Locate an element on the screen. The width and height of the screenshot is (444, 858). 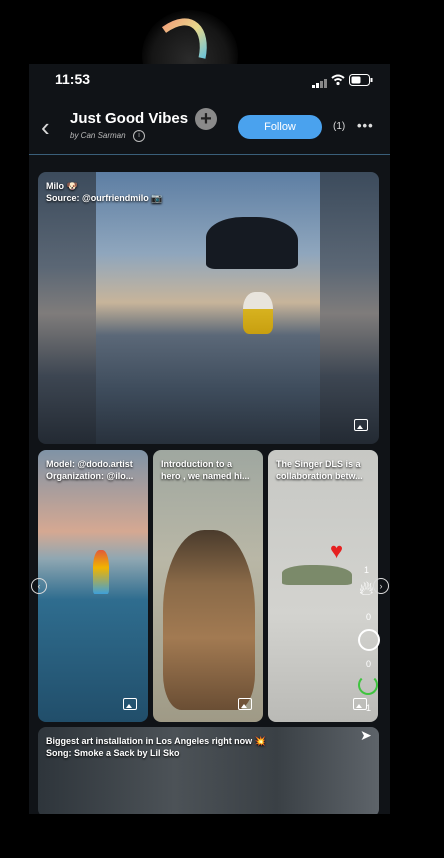
info-icon: i is located at coordinates (139, 136).